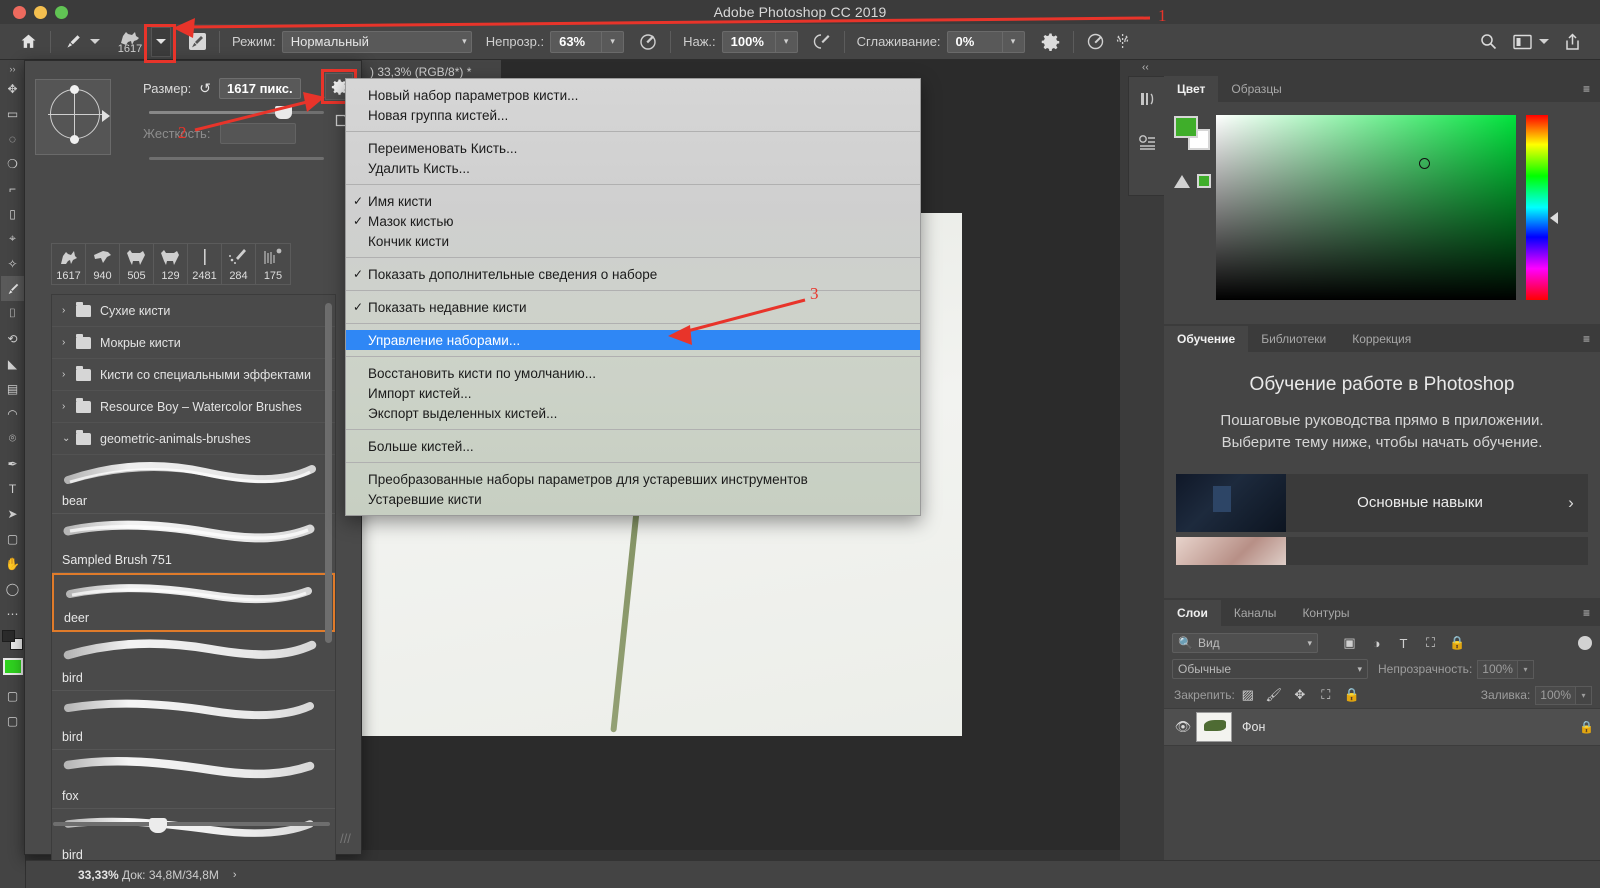 The image size is (1600, 888). Describe the element at coordinates (72, 875) in the screenshot. I see `zoom-level: 33,33%` at that location.